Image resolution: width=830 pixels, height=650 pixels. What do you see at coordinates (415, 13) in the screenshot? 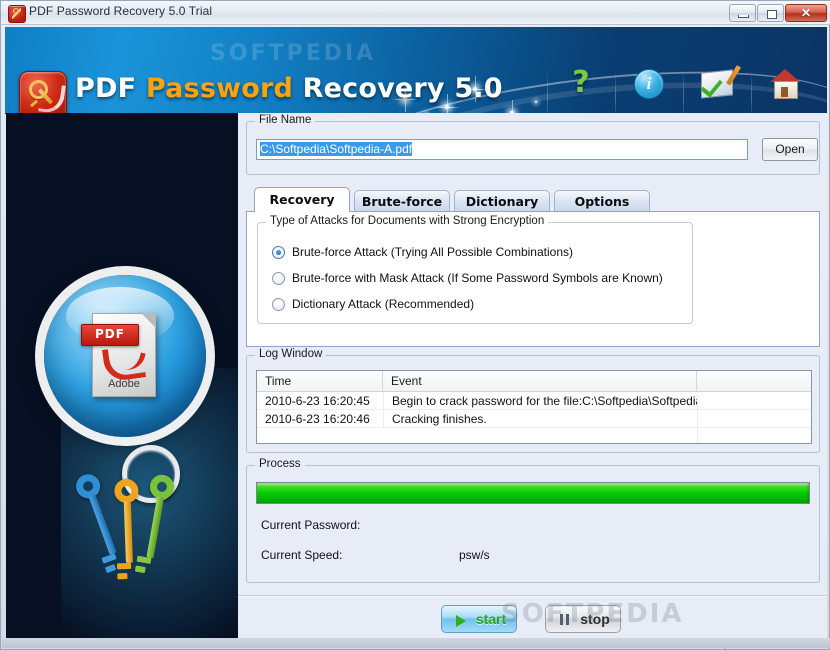
I see `title-bar: PDF Password Recovery 5.0 Trial ✕` at bounding box center [415, 13].